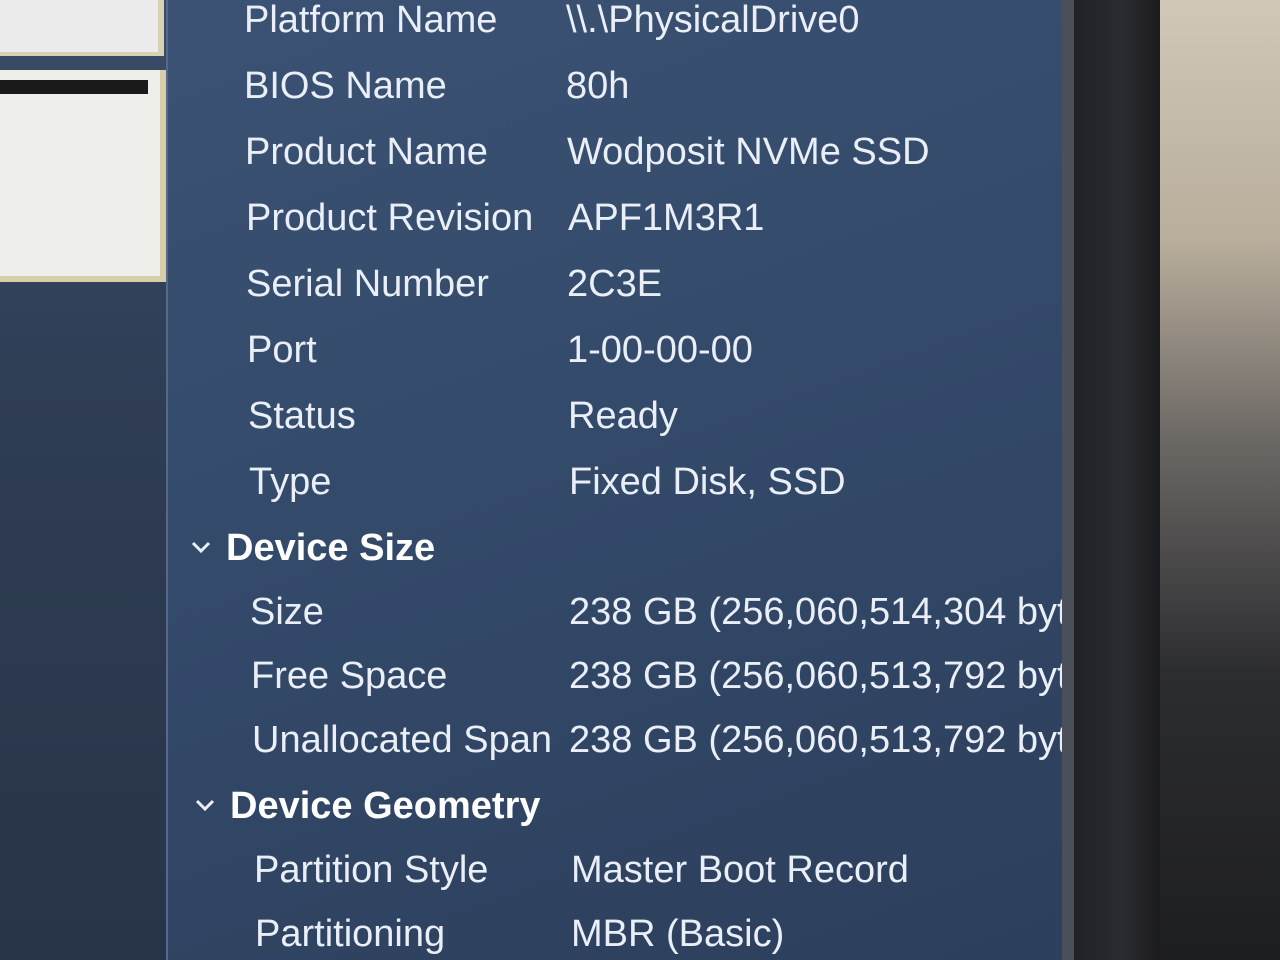 The width and height of the screenshot is (1280, 960). Describe the element at coordinates (1068, 480) in the screenshot. I see `monitor-bezel-edge` at that location.